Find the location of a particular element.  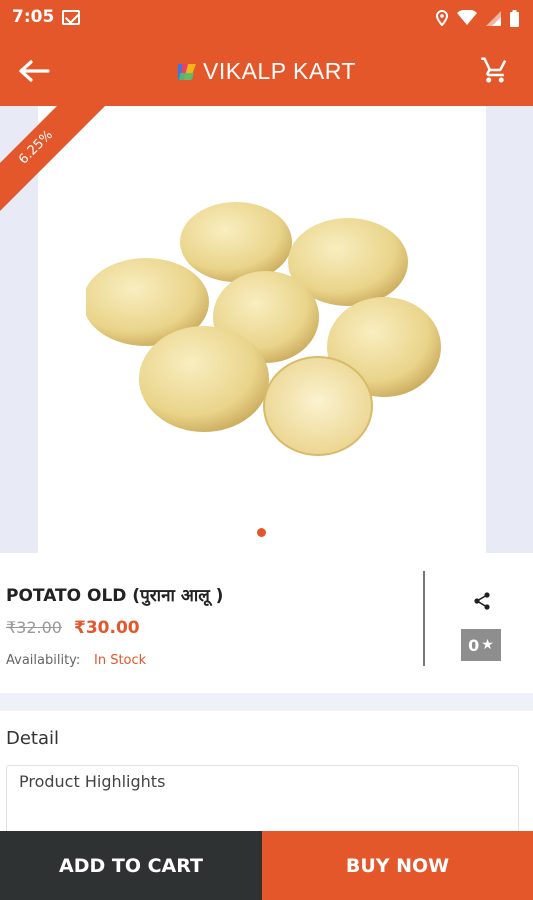

rating-badge: 0 ★ is located at coordinates (481, 645).